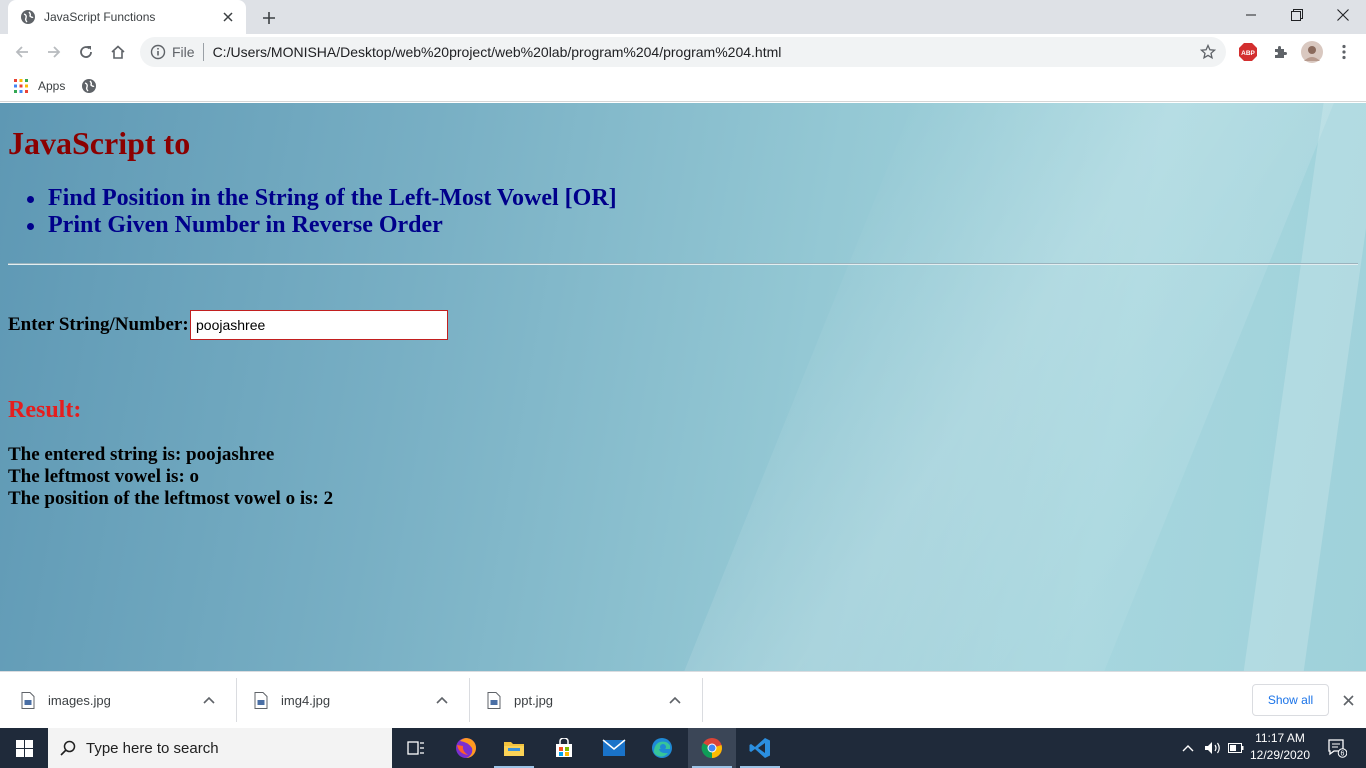  I want to click on adblock-icon: ABP, so click(1248, 52).